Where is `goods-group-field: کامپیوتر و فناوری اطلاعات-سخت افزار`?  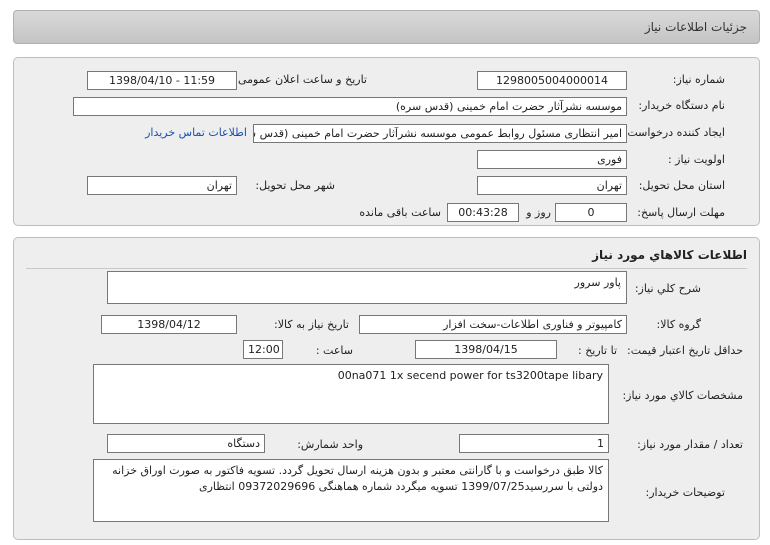 goods-group-field: کامپیوتر و فناوری اطلاعات-سخت افزار is located at coordinates (493, 324).